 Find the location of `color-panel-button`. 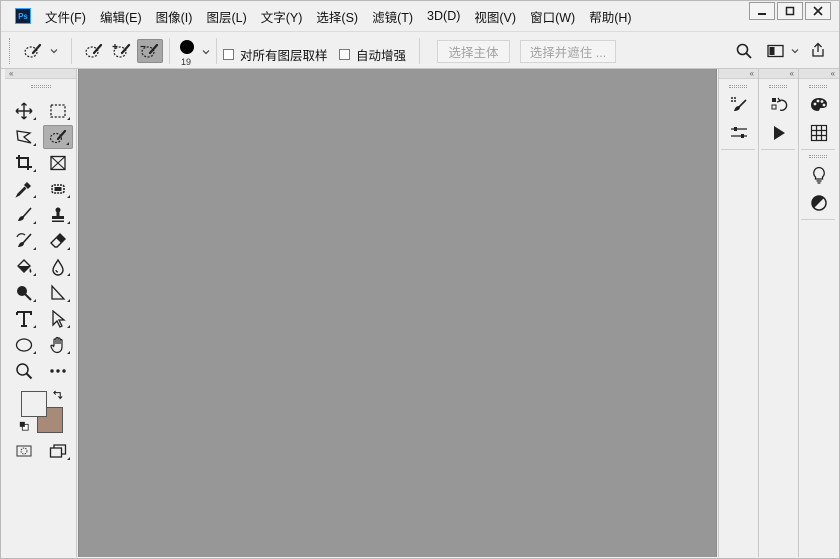

color-panel-button is located at coordinates (819, 105).